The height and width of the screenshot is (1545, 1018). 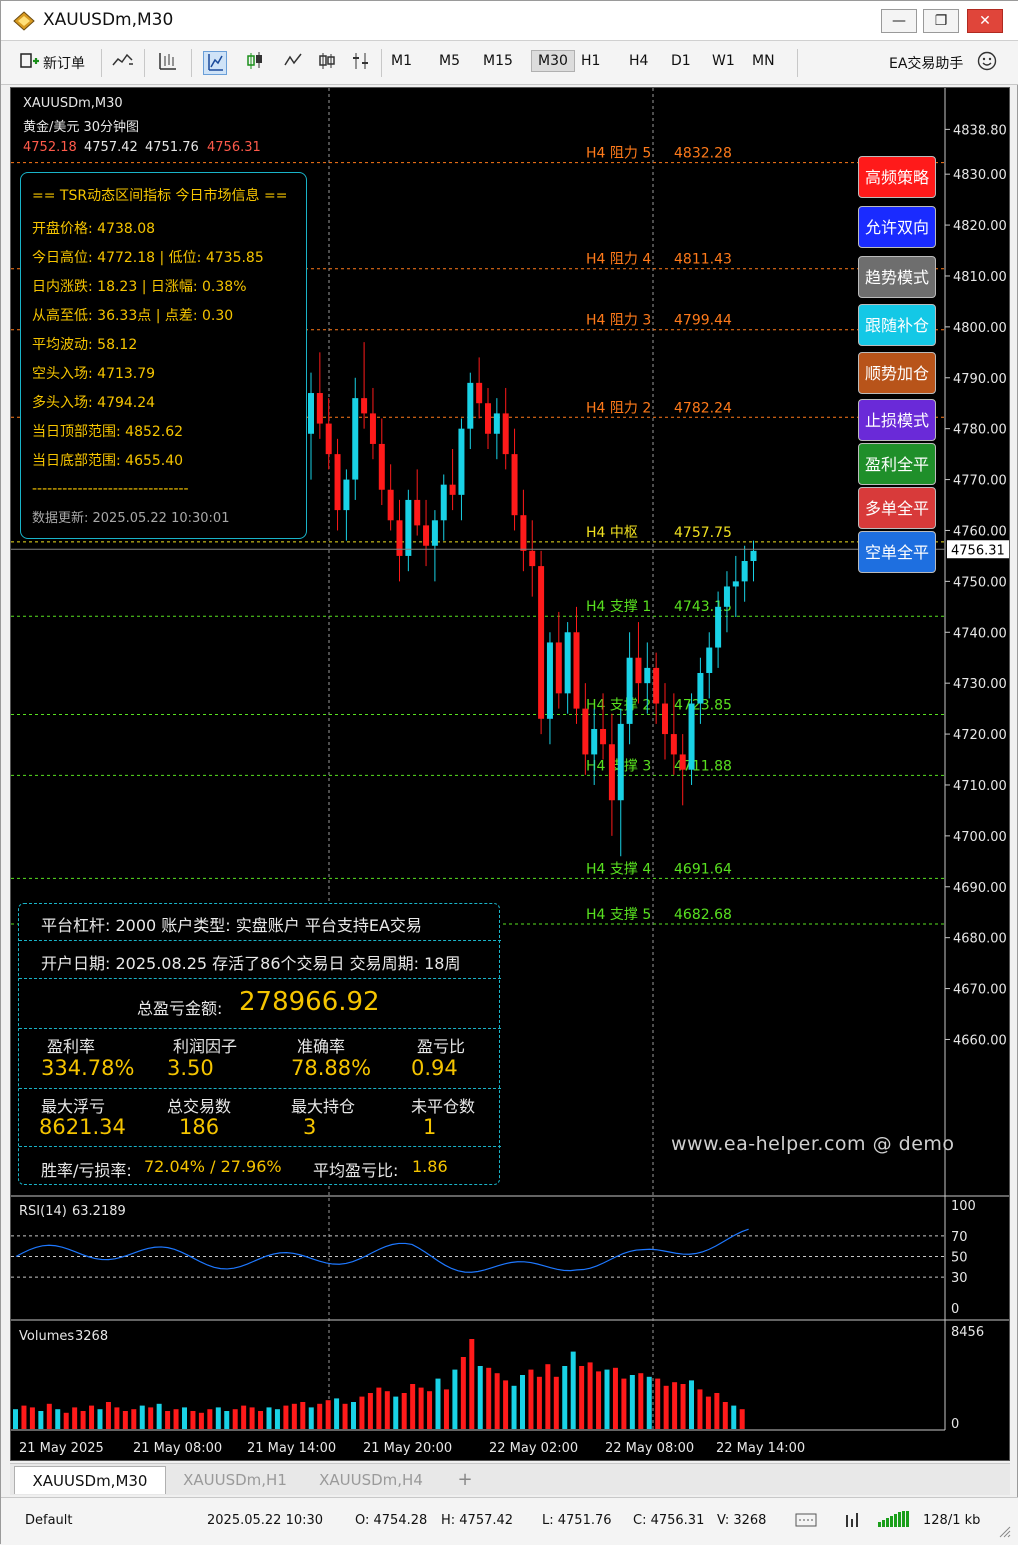 I want to click on ea-button-2: 趋势模式, so click(x=897, y=277).